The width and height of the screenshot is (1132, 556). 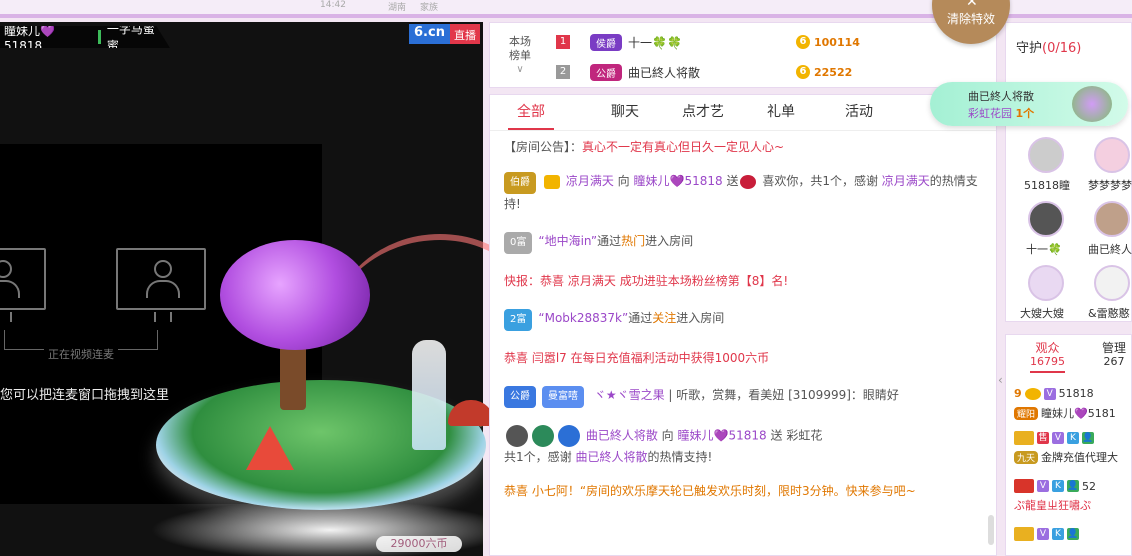 I want to click on source-link: 热门, so click(x=633, y=241).